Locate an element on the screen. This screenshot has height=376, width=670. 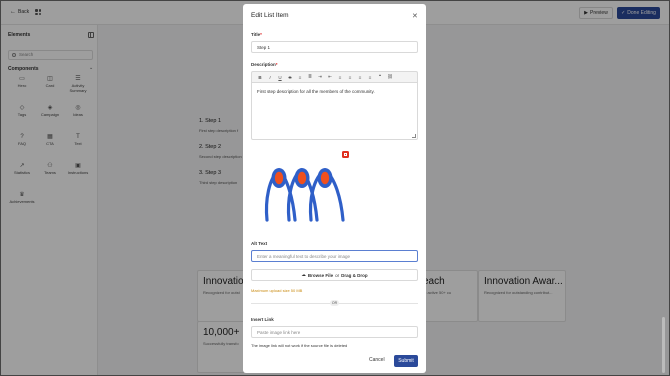
insert-link-label: Insert Link is located at coordinates (262, 319).